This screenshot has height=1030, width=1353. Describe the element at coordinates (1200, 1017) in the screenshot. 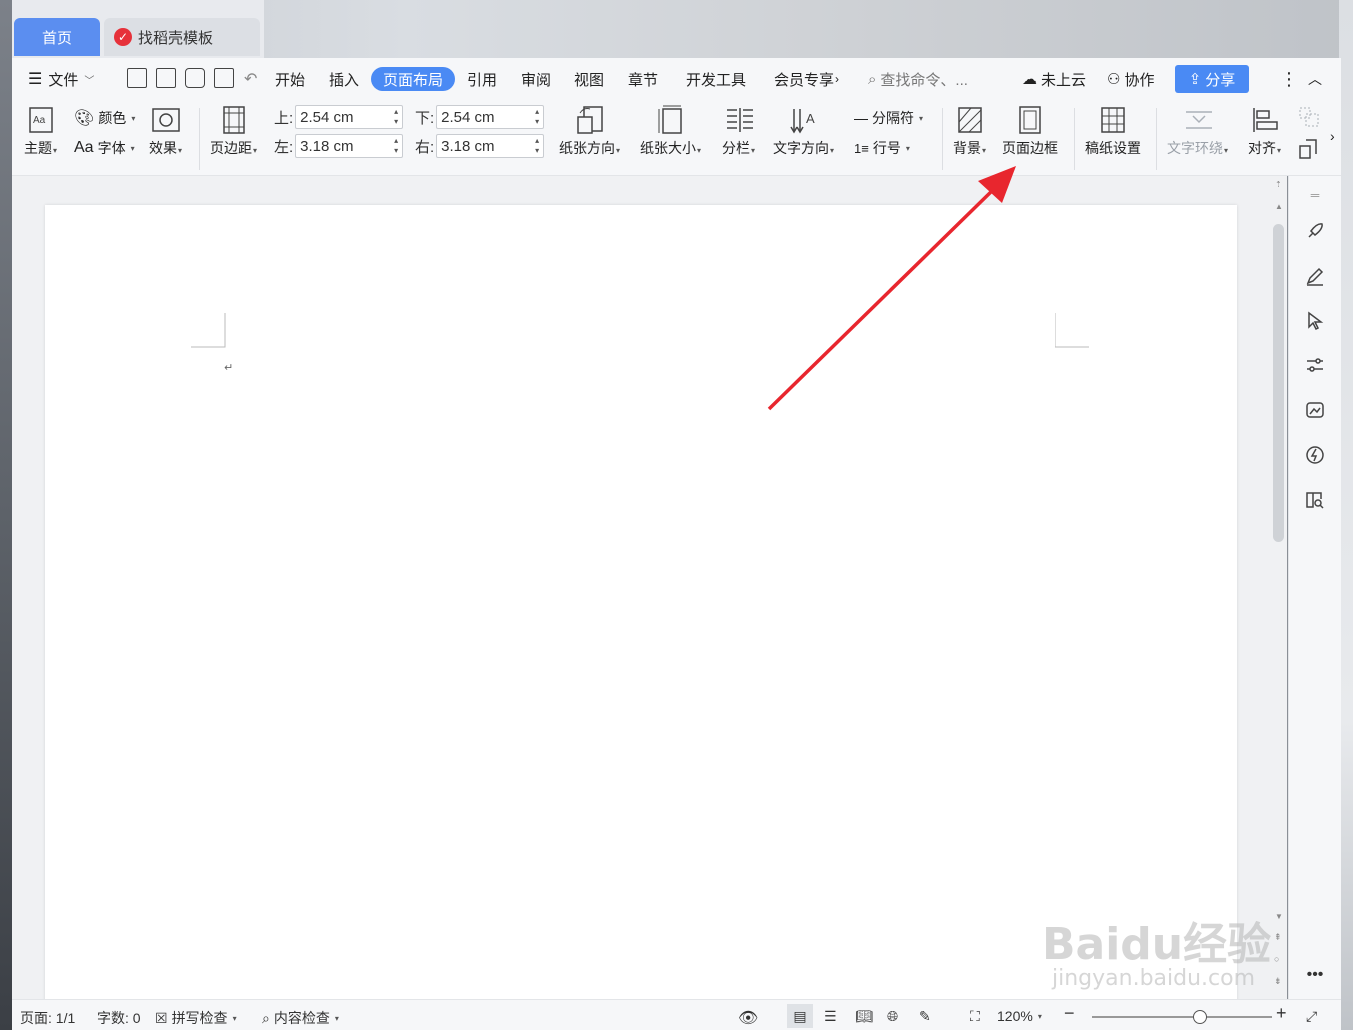

I see `zoom-slider-handle` at that location.